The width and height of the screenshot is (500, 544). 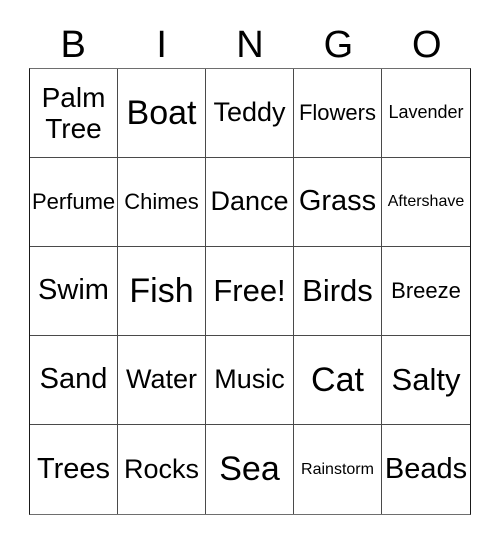 I want to click on bingo-cell: Cat, so click(x=338, y=380).